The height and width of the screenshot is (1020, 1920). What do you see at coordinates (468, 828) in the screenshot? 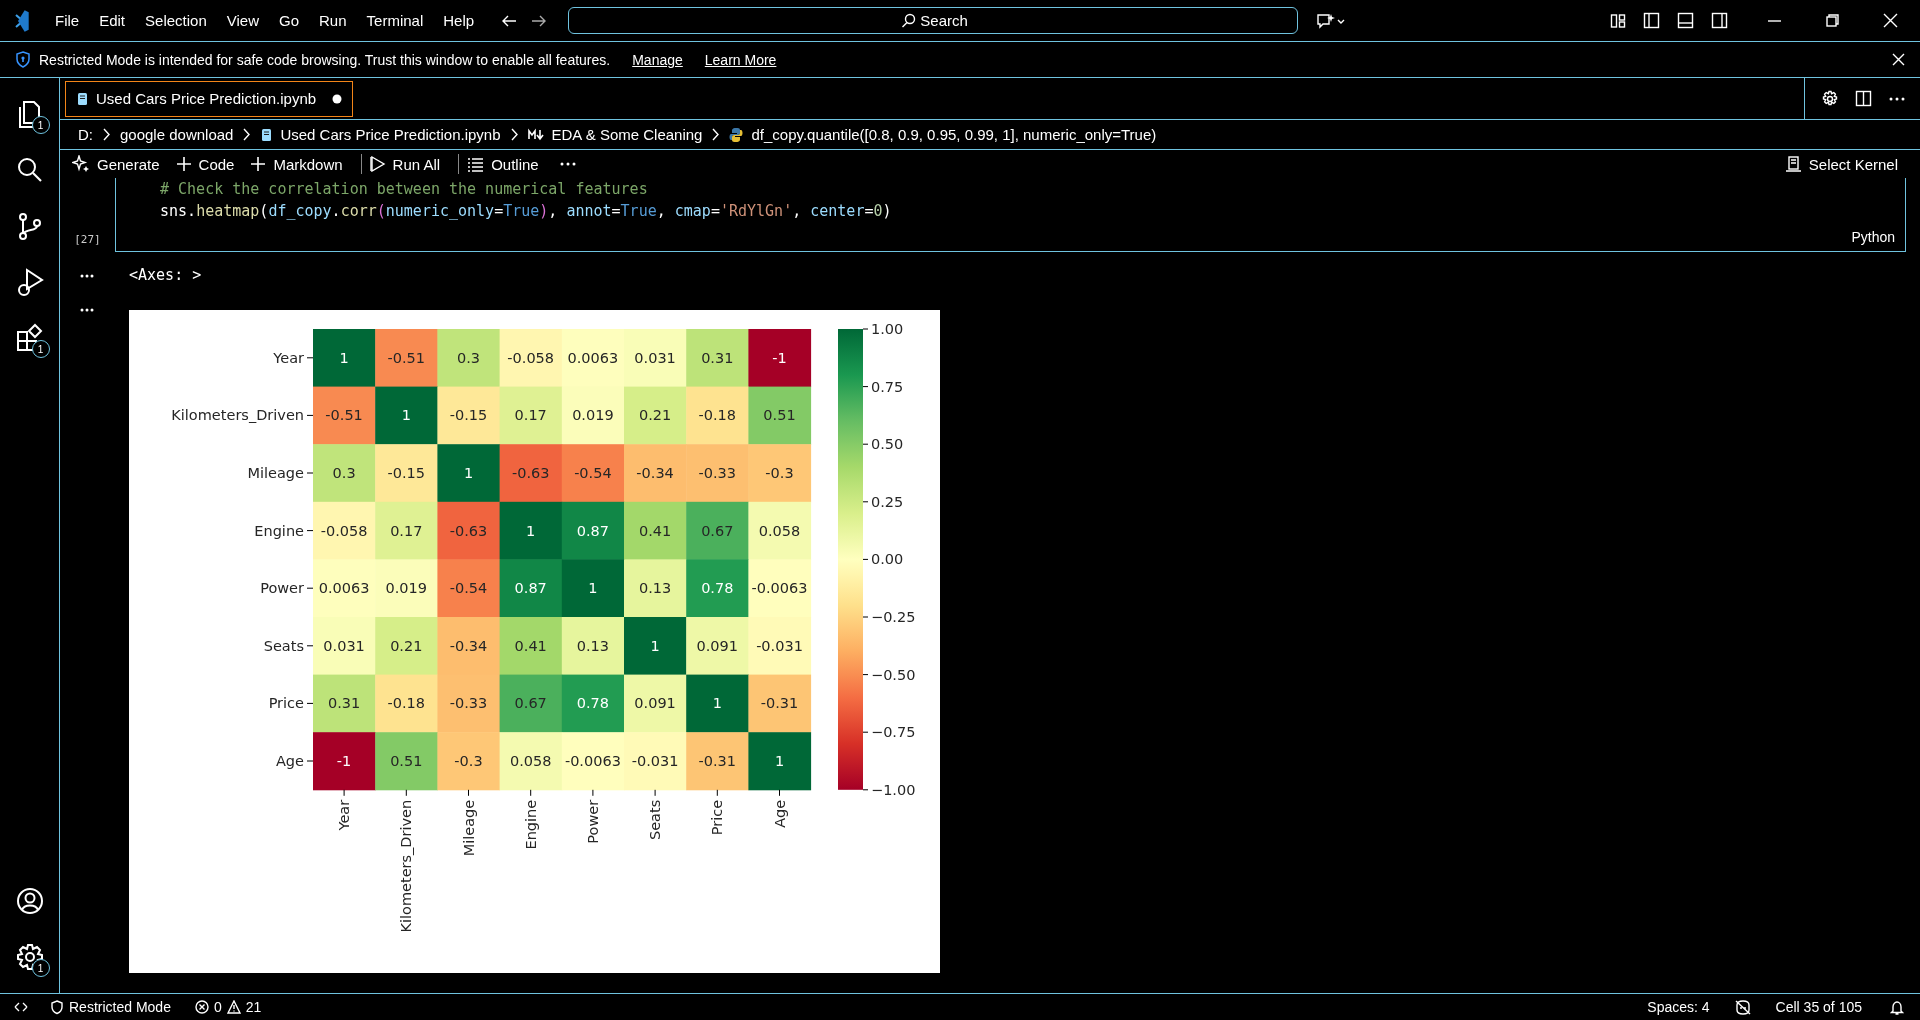
I see `column-label: Mileage` at bounding box center [468, 828].